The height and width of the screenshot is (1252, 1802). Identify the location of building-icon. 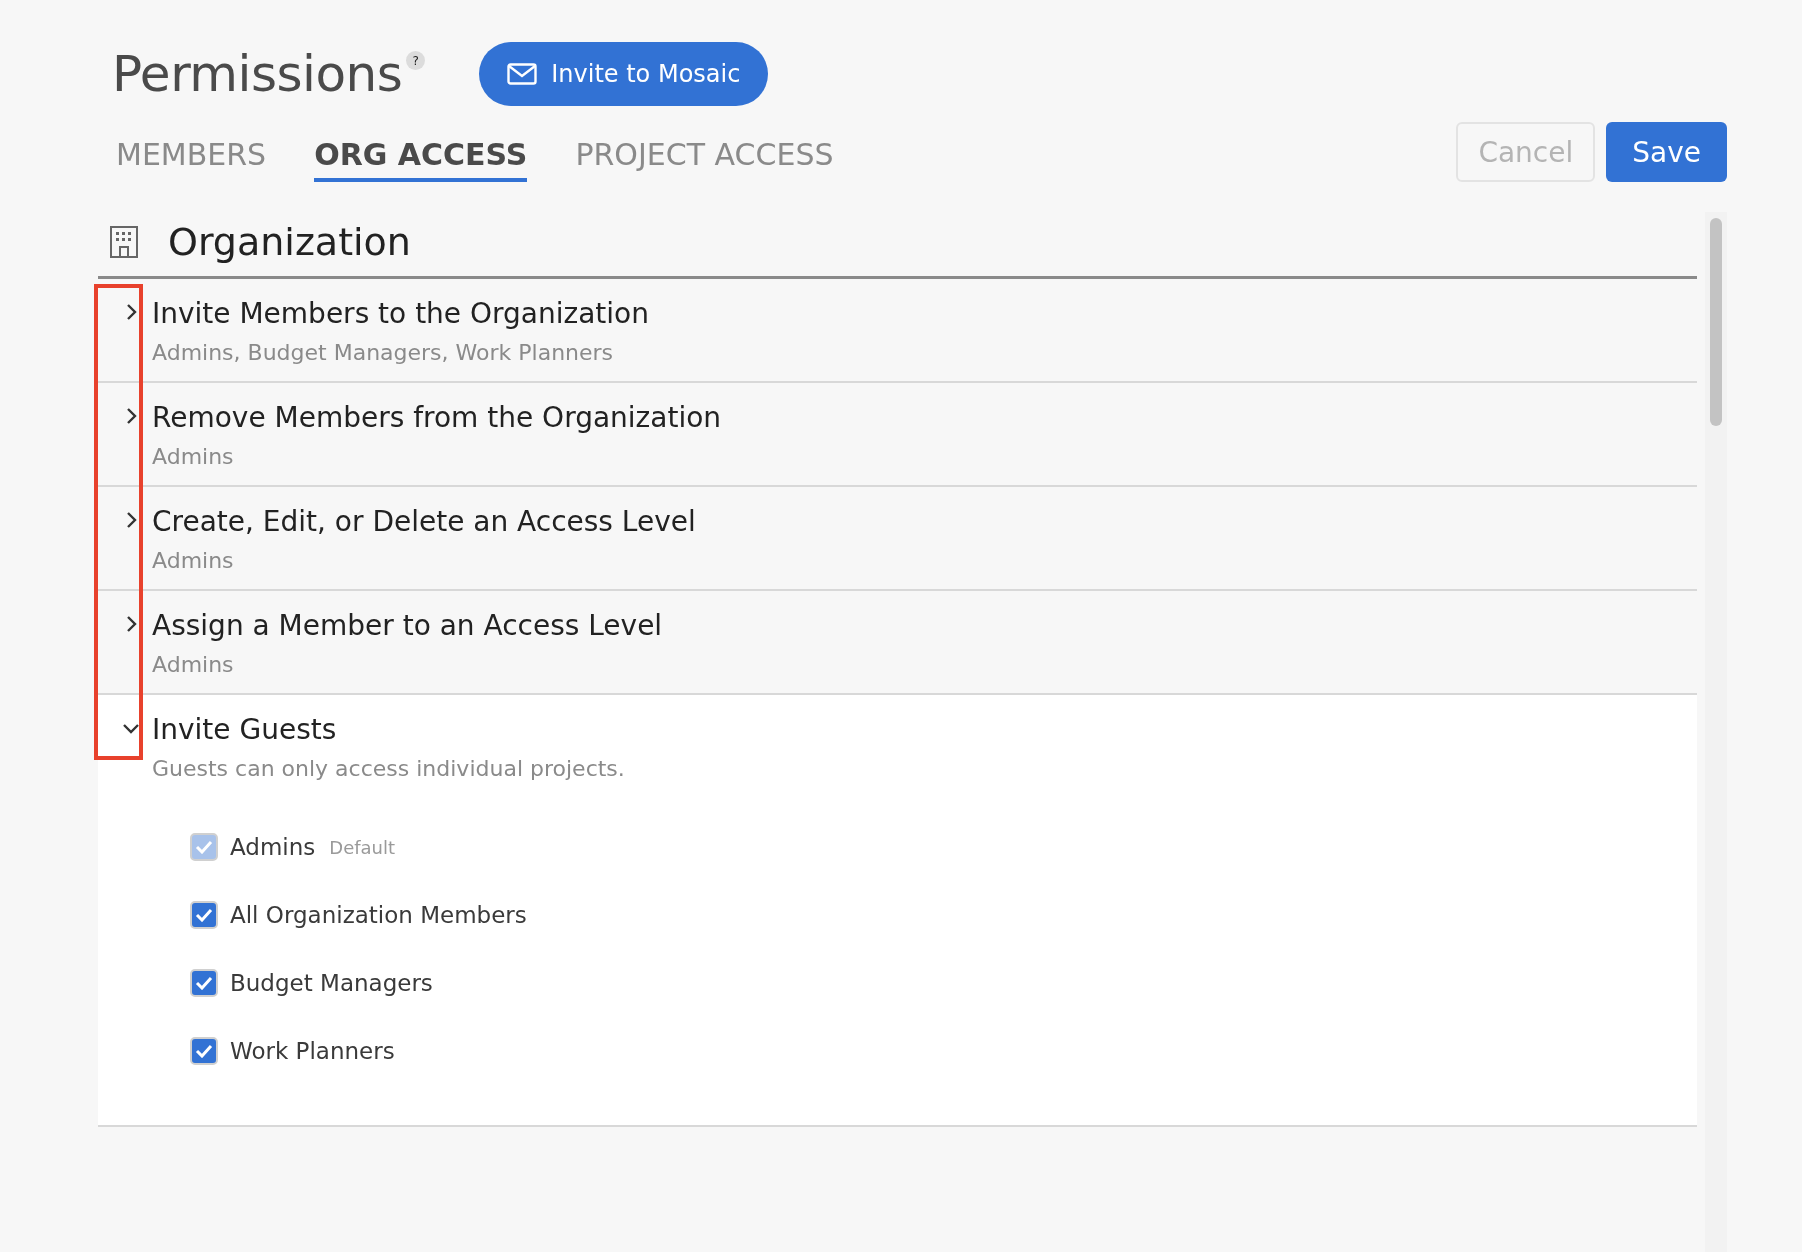
(124, 242).